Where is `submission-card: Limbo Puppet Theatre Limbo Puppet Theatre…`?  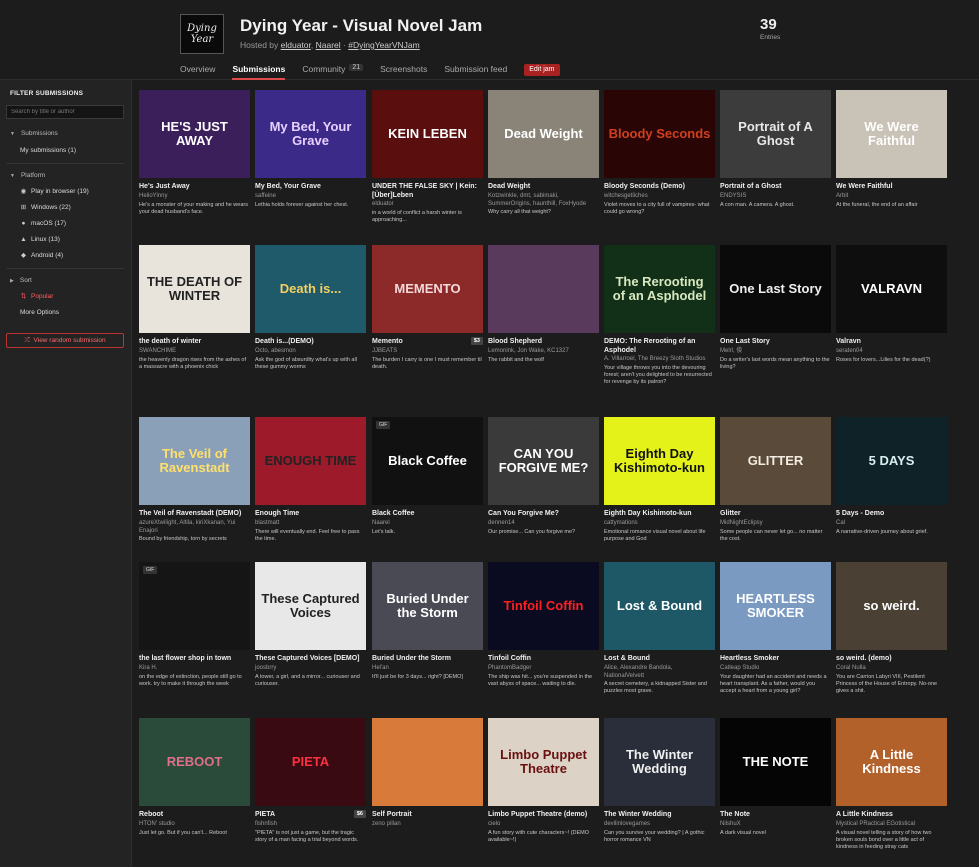 submission-card: Limbo Puppet Theatre Limbo Puppet Theatre… is located at coordinates (543, 792).